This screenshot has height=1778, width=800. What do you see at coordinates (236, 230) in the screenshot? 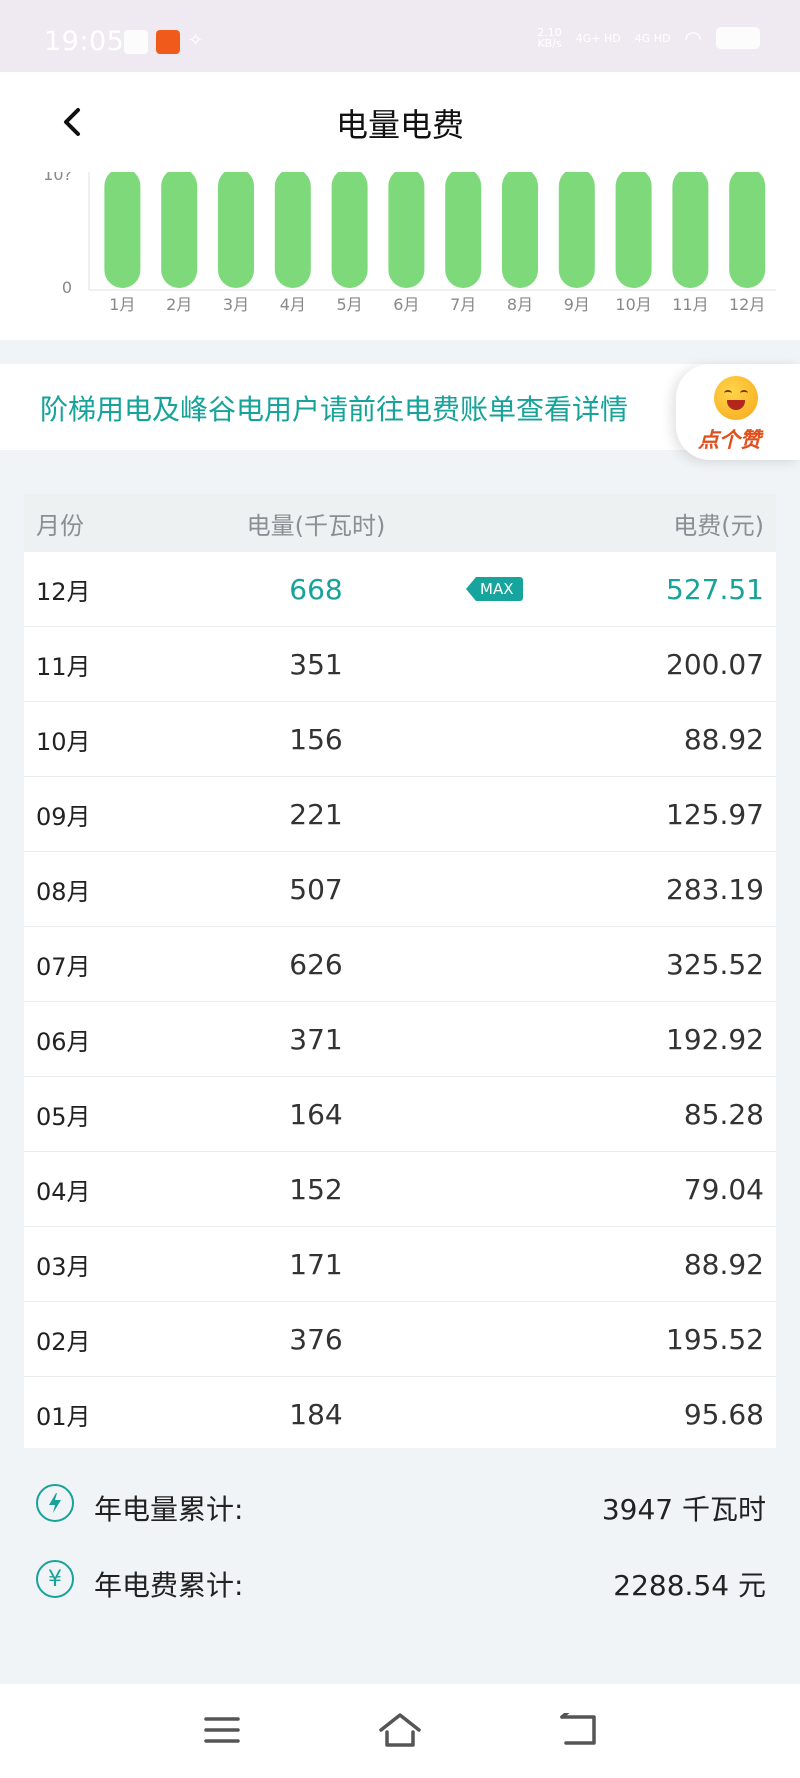
I see `bar-3月` at bounding box center [236, 230].